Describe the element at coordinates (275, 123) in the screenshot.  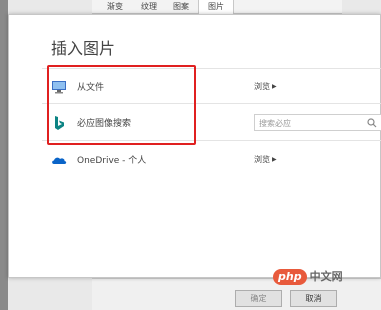
I see `search-placeholder: 搜索必应` at that location.